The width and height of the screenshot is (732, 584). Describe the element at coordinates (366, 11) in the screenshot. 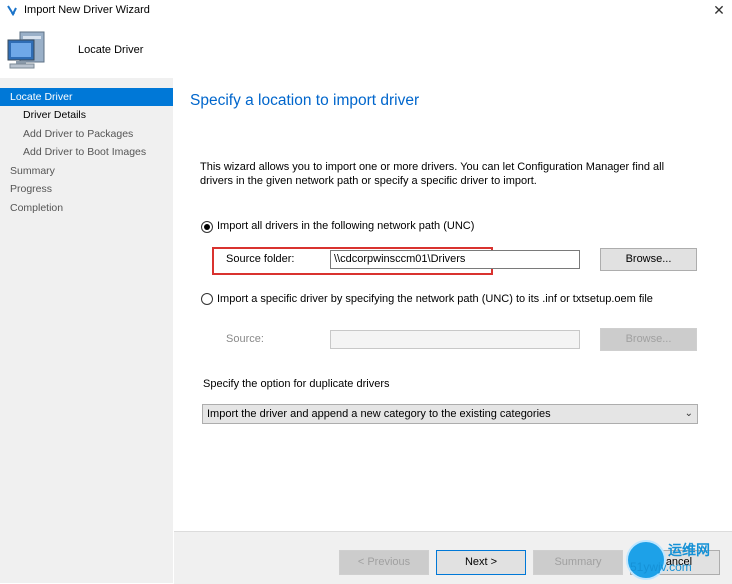

I see `title-bar: Import New Driver Wizard ✕` at that location.